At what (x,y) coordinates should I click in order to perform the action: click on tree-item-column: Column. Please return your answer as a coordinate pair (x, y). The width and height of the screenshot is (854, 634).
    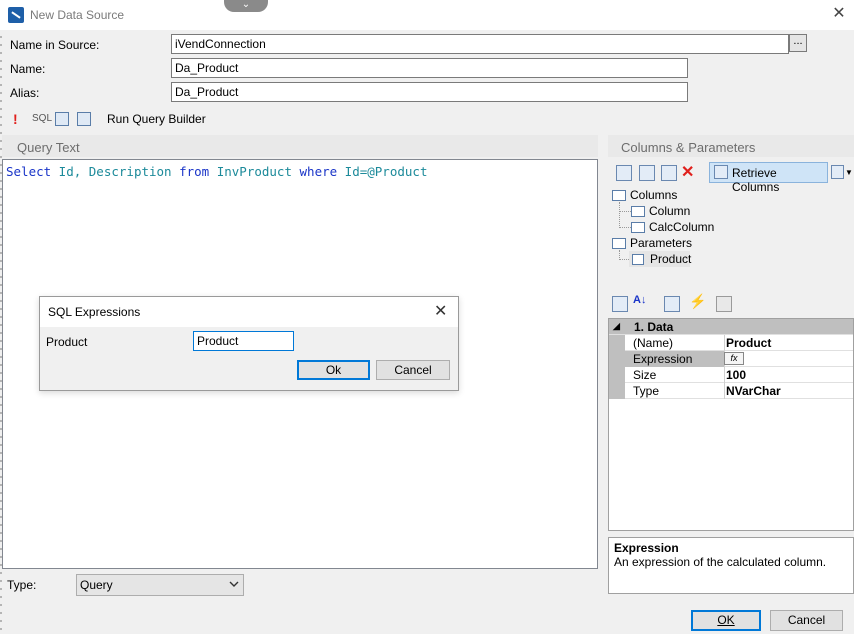
    Looking at the image, I should click on (669, 211).